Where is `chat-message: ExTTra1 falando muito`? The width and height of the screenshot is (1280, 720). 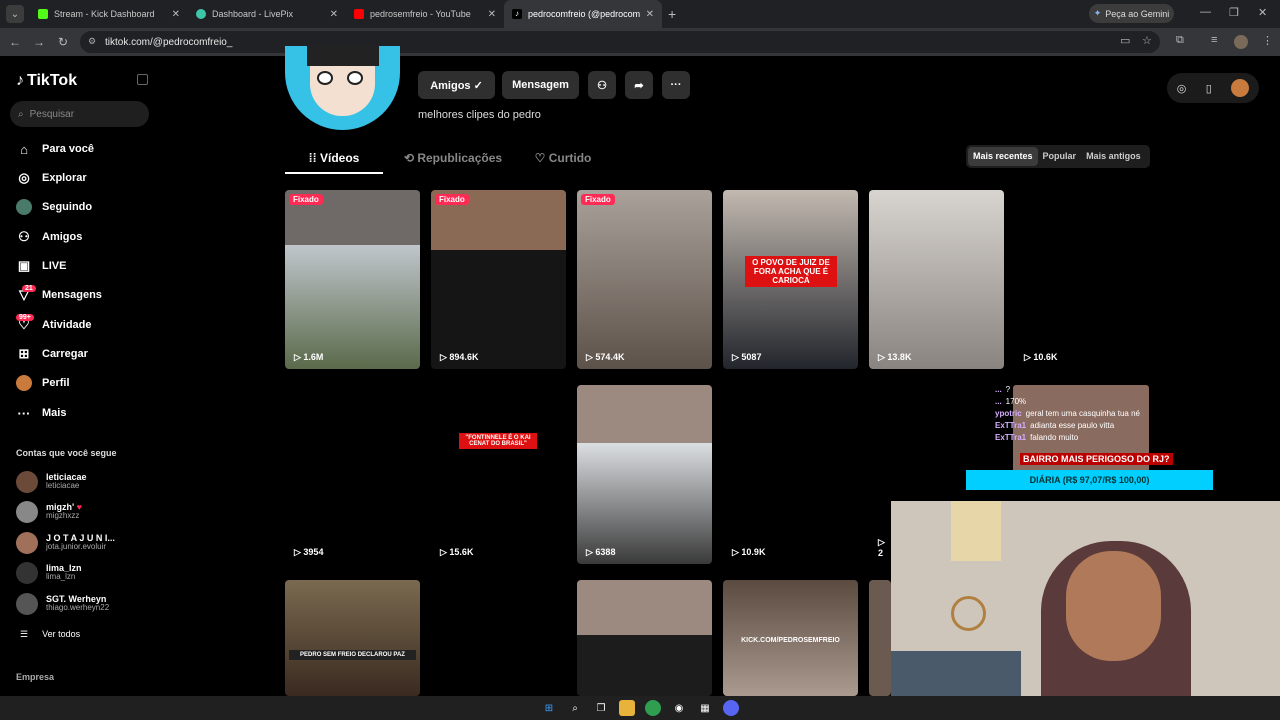 chat-message: ExTTra1 falando muito is located at coordinates (1095, 437).